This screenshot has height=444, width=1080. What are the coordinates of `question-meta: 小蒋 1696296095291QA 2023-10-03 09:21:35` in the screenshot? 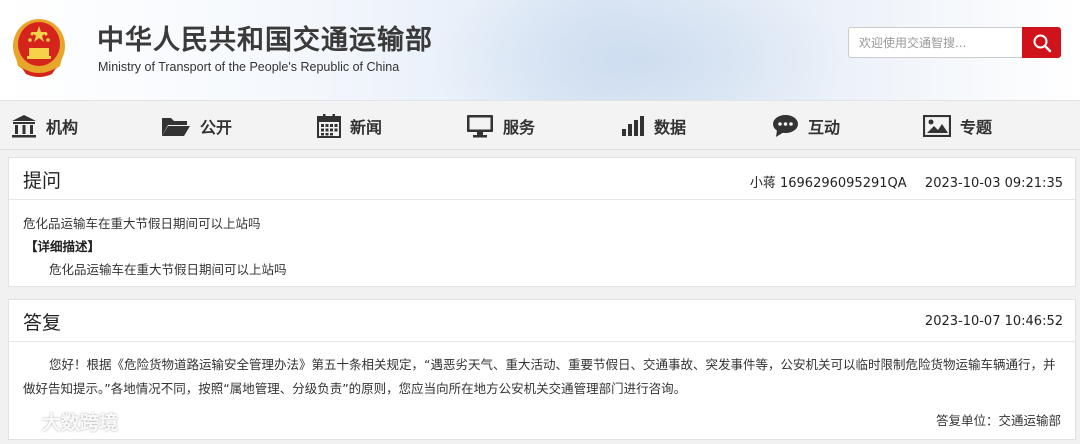 It's located at (906, 181).